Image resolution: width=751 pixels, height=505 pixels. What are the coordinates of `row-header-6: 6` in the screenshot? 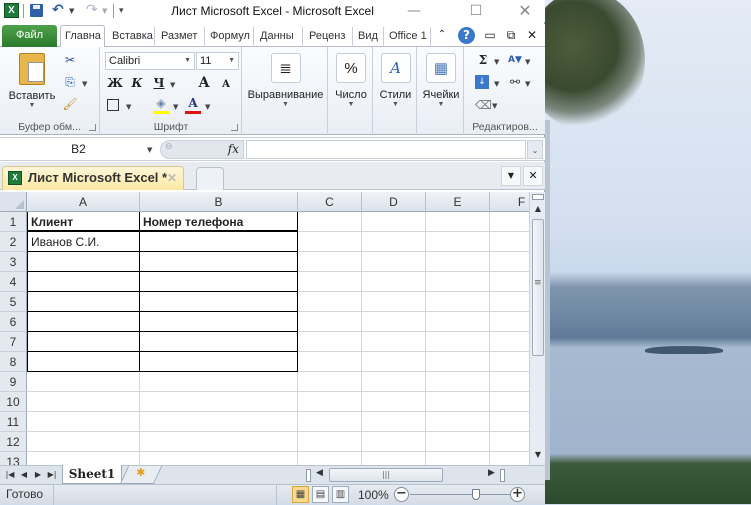 It's located at (13, 322).